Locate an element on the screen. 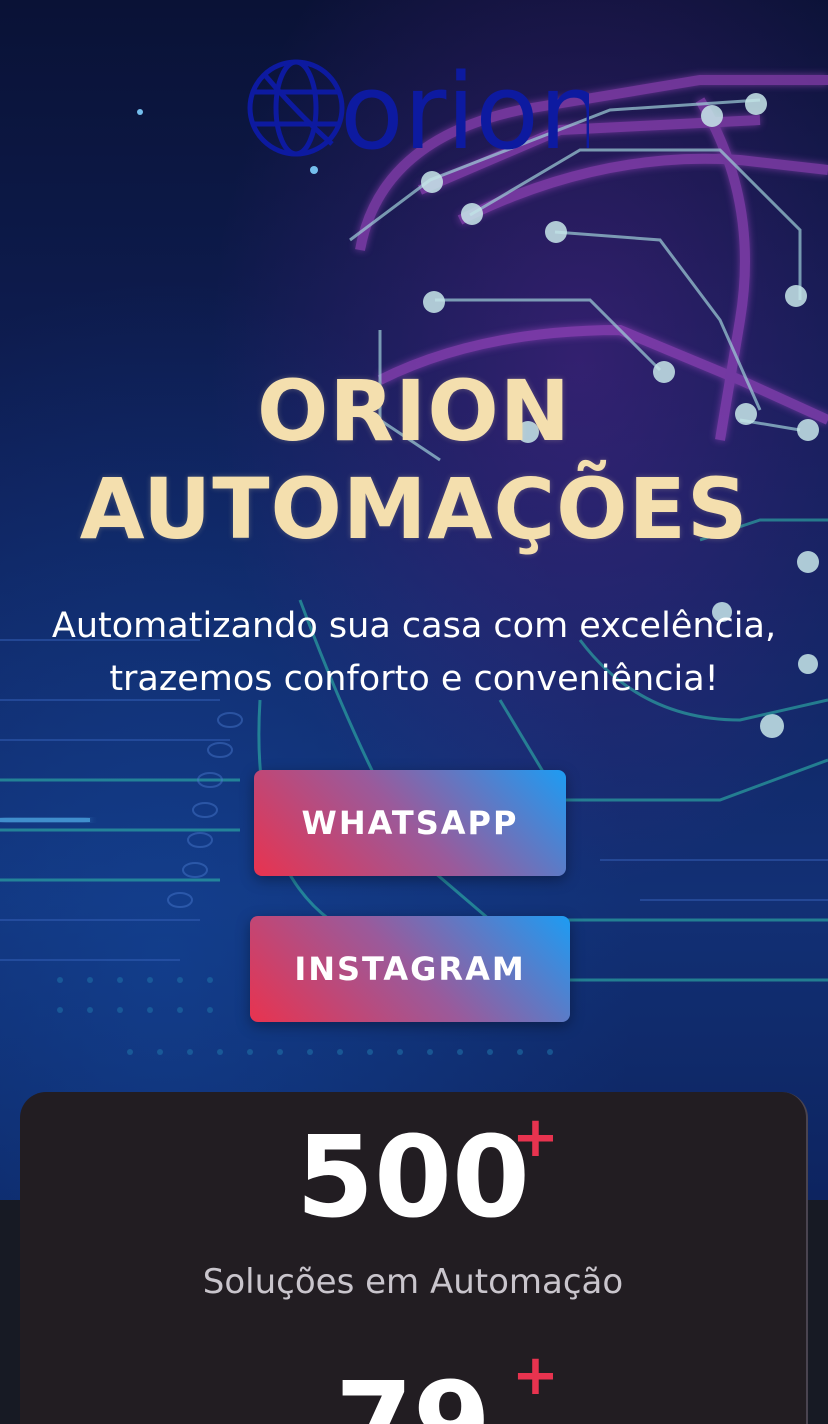 This screenshot has width=828, height=1424. title-line-1: ORION is located at coordinates (414, 411).